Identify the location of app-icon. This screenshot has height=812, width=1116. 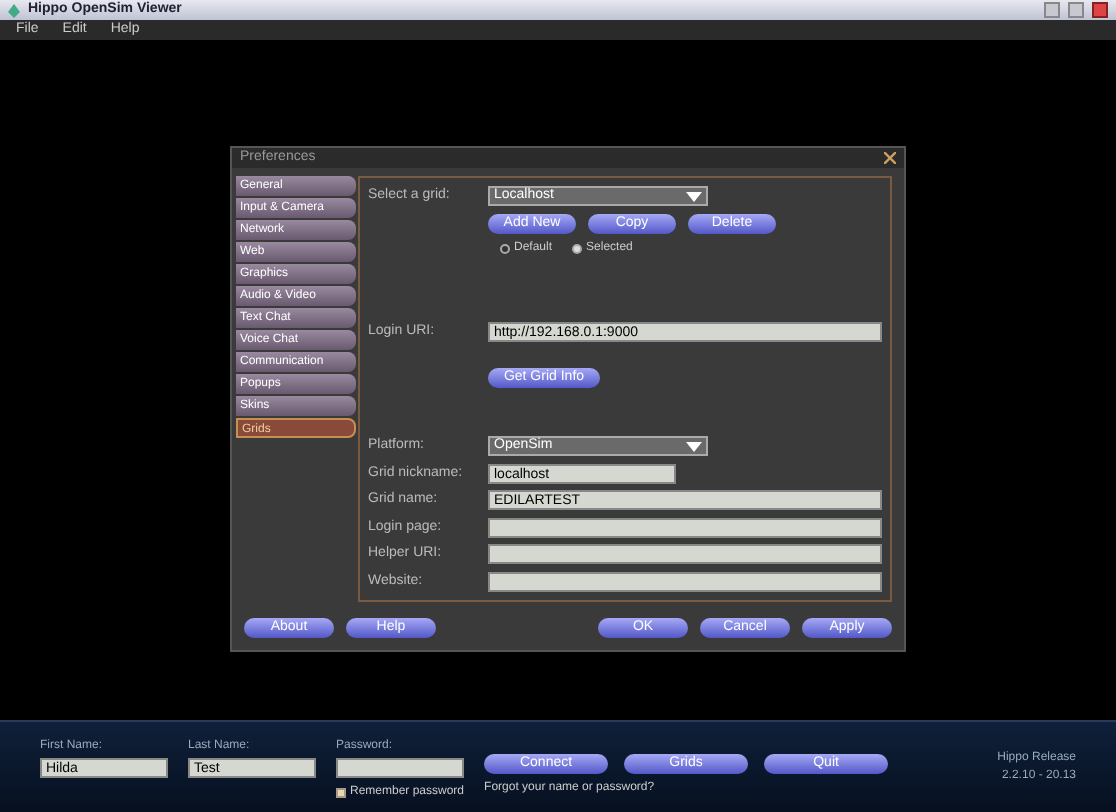
(14, 10).